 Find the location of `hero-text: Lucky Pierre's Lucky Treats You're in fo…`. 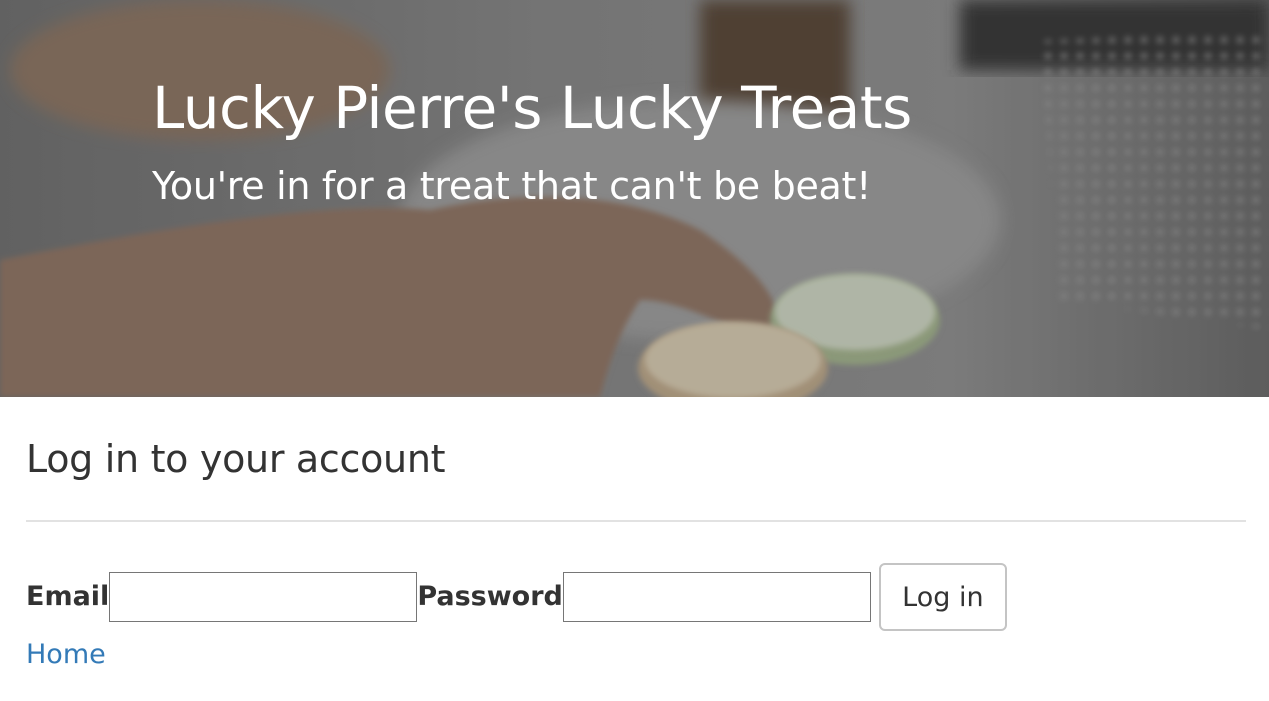

hero-text: Lucky Pierre's Lucky Treats You're in fo… is located at coordinates (532, 139).